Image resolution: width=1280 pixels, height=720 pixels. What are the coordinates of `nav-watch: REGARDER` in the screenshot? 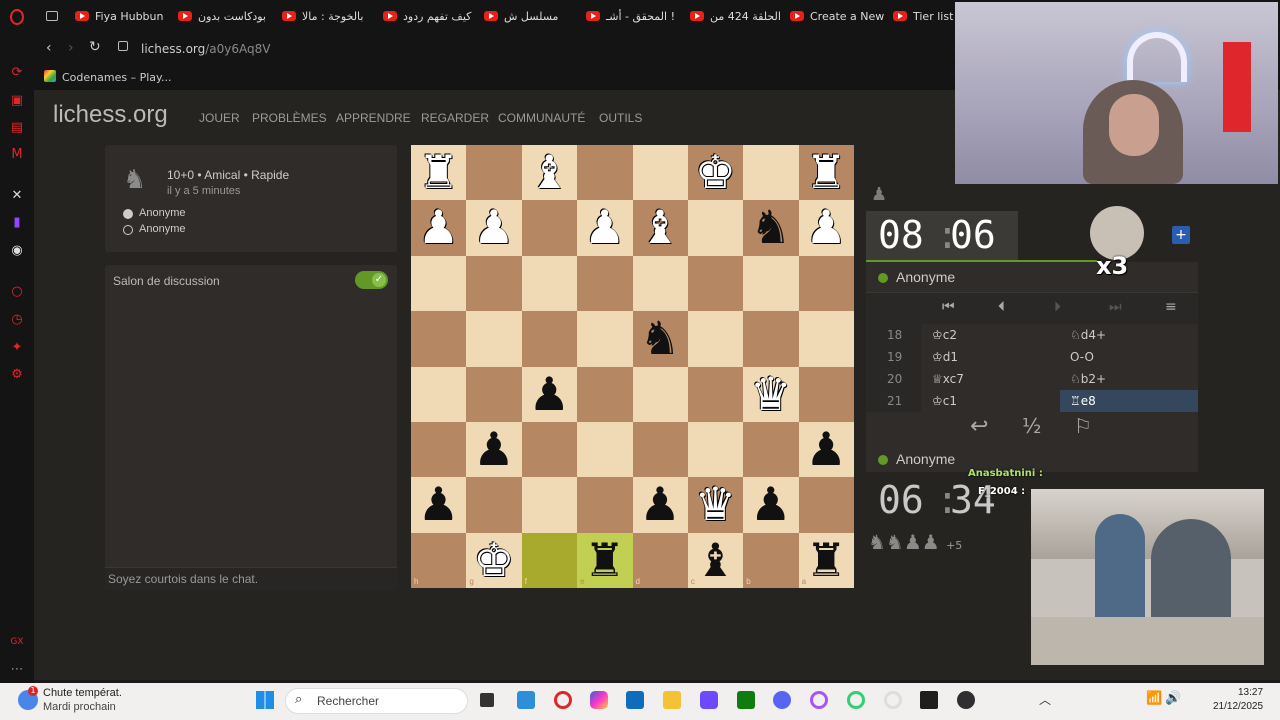 It's located at (455, 118).